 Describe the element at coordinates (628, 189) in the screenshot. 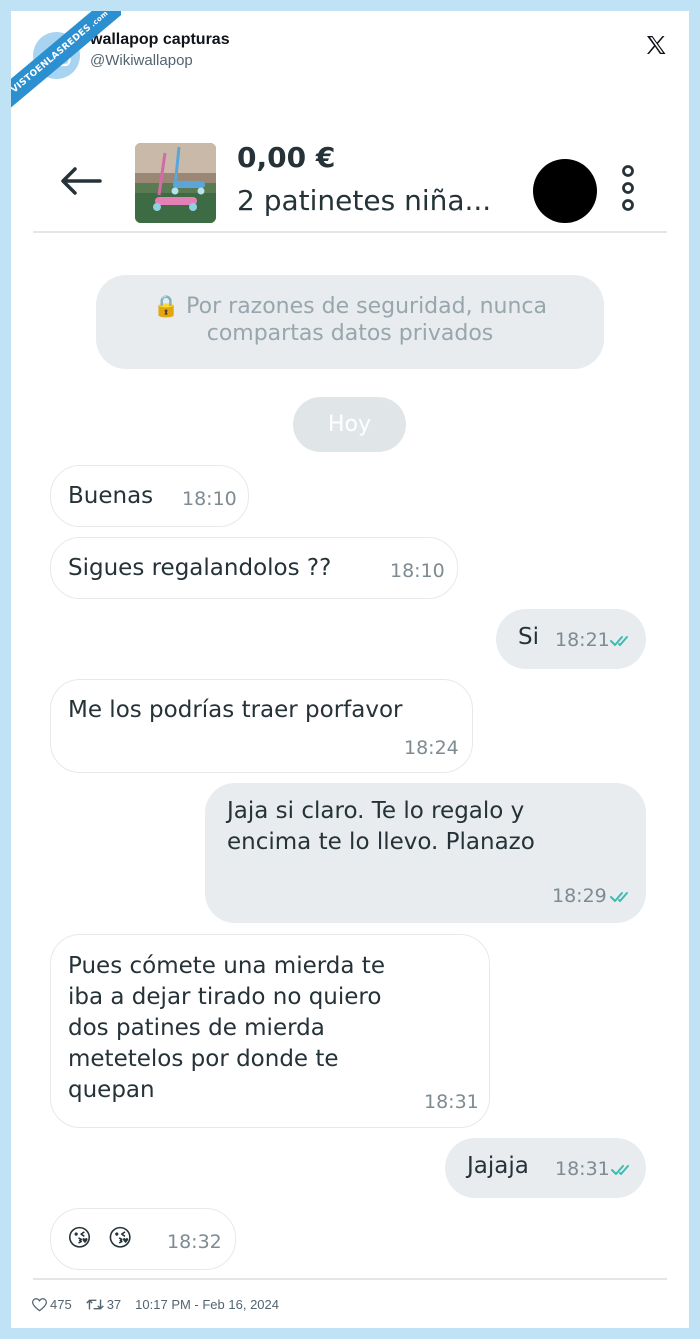

I see `more-vertical-icon` at that location.